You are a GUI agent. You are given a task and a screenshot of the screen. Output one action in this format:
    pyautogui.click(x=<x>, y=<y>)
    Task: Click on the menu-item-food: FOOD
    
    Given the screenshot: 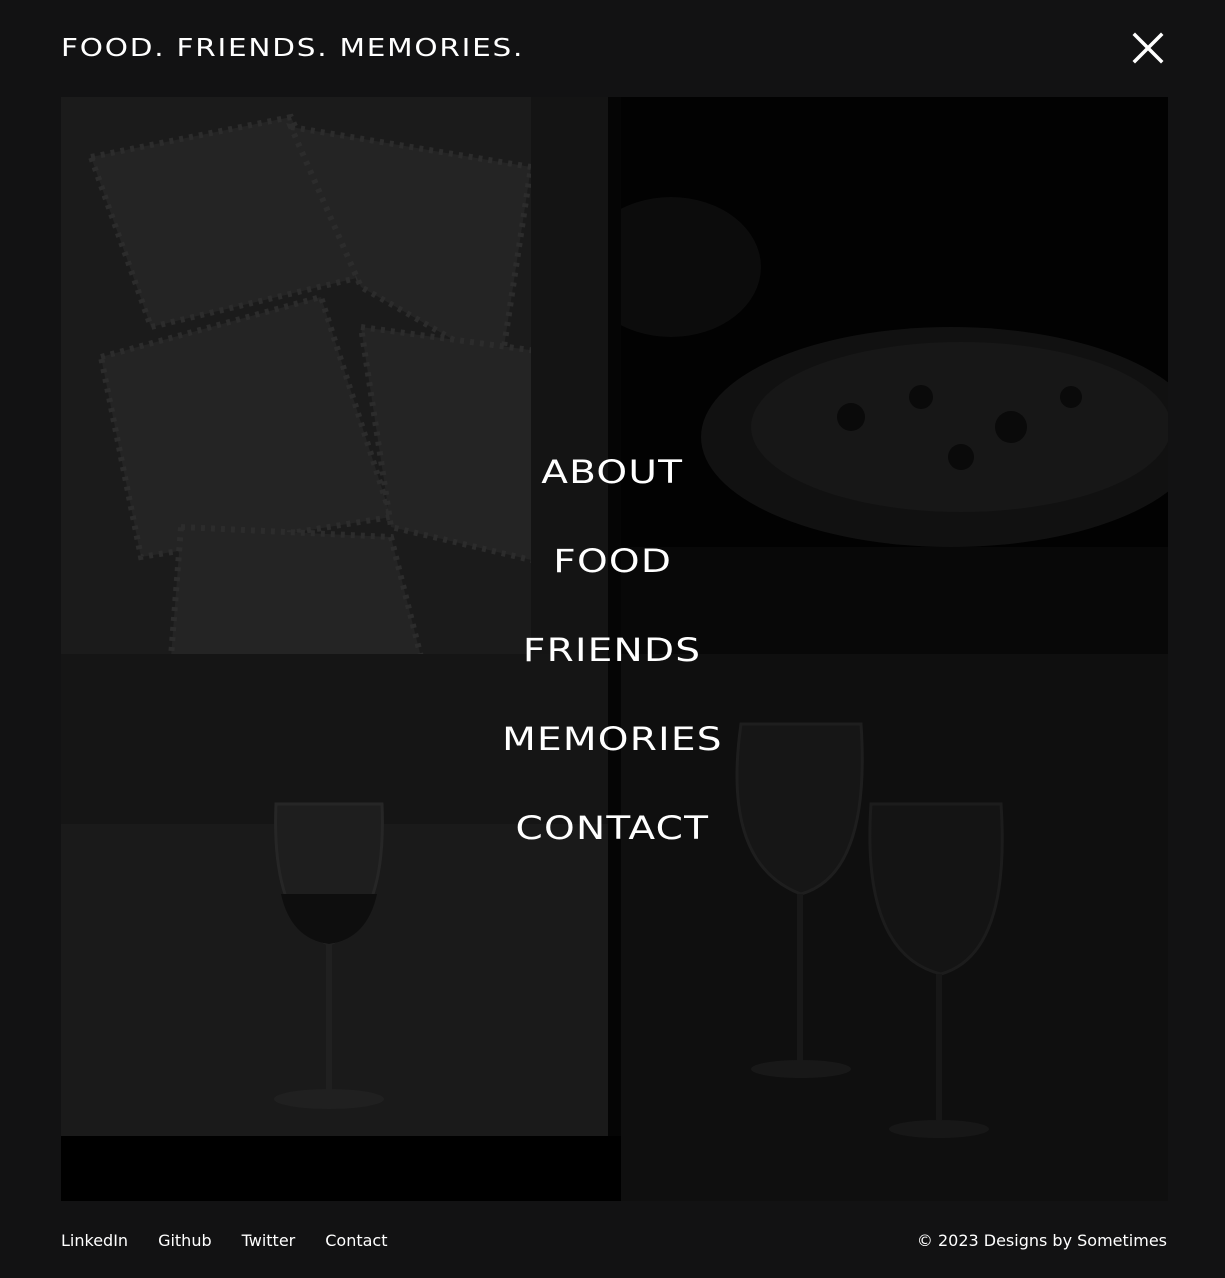 What is the action you would take?
    pyautogui.click(x=612, y=573)
    